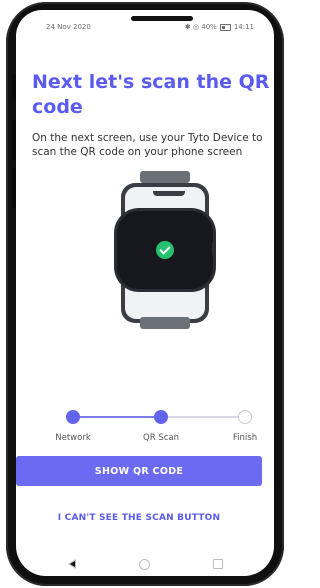 Image resolution: width=320 pixels, height=588 pixels. I want to click on recents-icon, so click(217, 564).